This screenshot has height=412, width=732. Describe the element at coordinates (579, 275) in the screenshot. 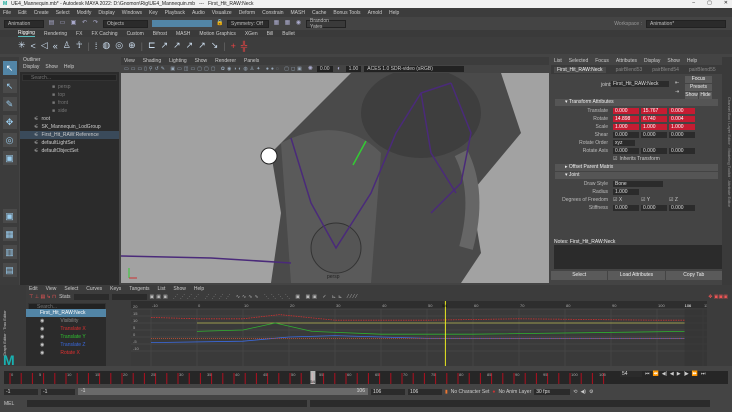

I see `select-button: Select` at that location.